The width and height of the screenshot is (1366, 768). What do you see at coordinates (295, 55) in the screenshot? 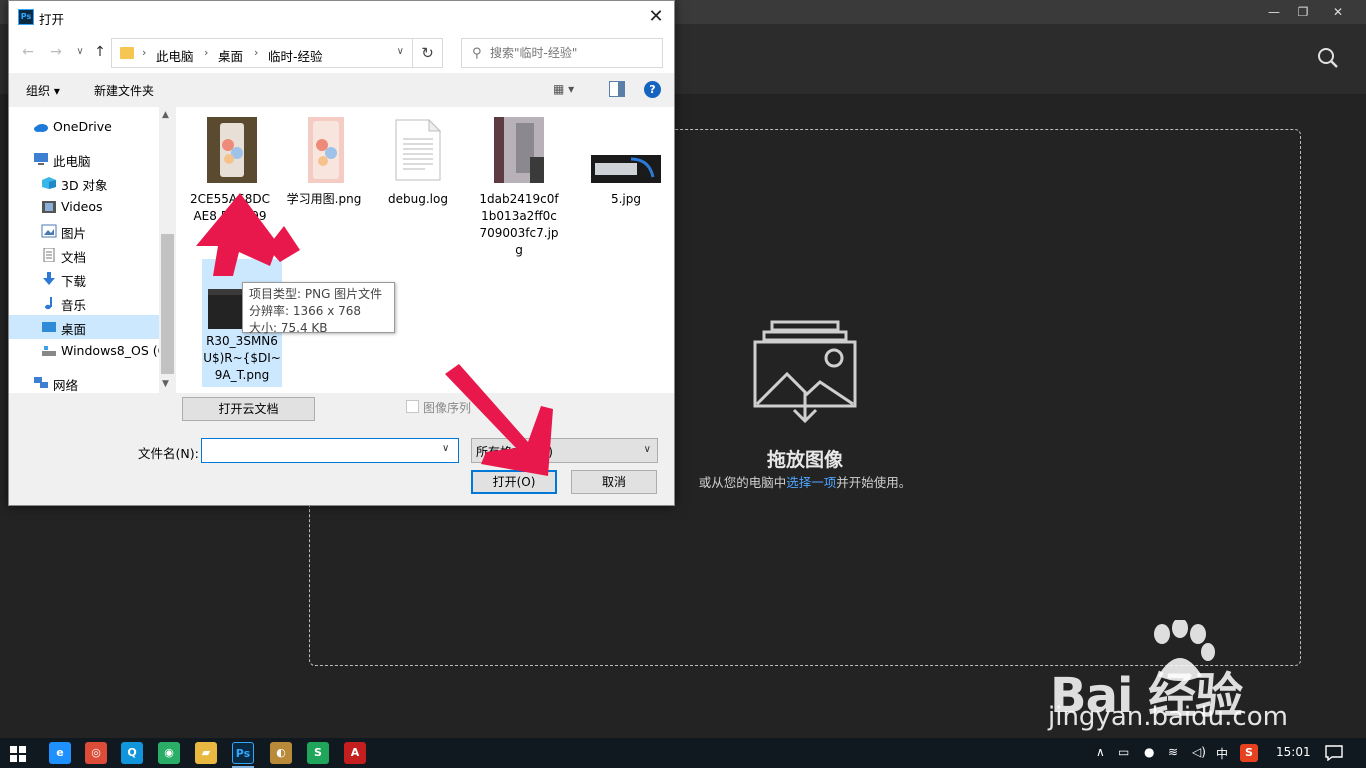
I see `breadcrumb-folder: 临时-经验` at bounding box center [295, 55].